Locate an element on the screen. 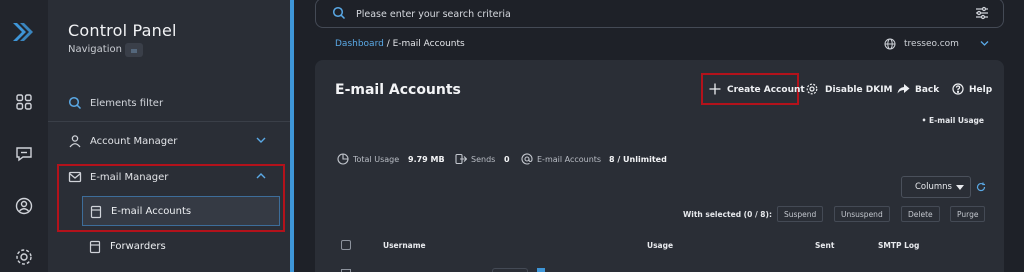 This screenshot has width=1024, height=272. unsuspend-button: Unsuspend is located at coordinates (862, 214).